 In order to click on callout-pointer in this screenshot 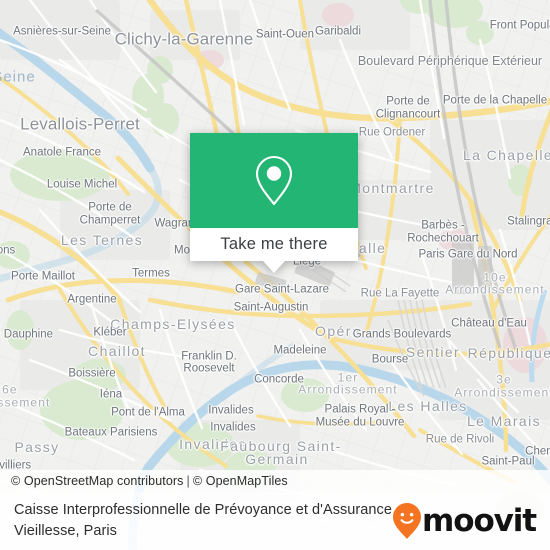, I will do `click(274, 267)`.